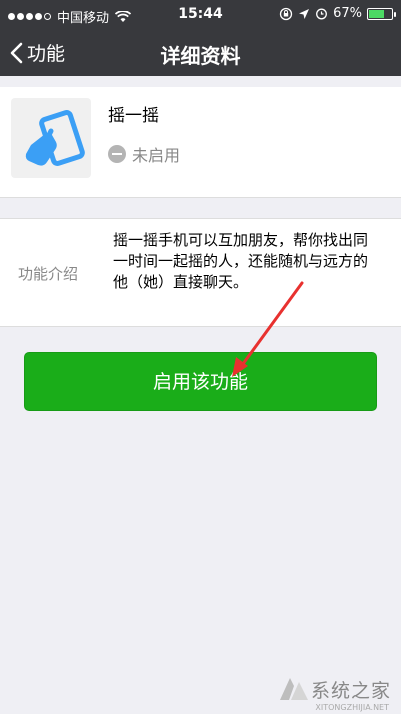  Describe the element at coordinates (200, 15) in the screenshot. I see `status-bar: 中国移动 15:44 67%` at that location.